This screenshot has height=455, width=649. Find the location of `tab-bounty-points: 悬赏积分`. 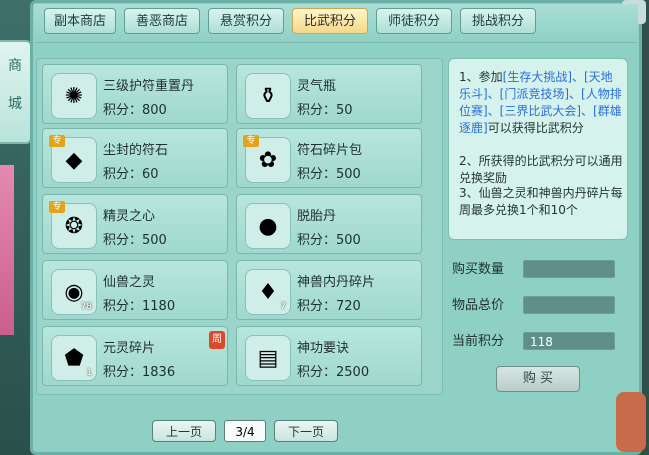

tab-bounty-points: 悬赏积分 is located at coordinates (246, 21).